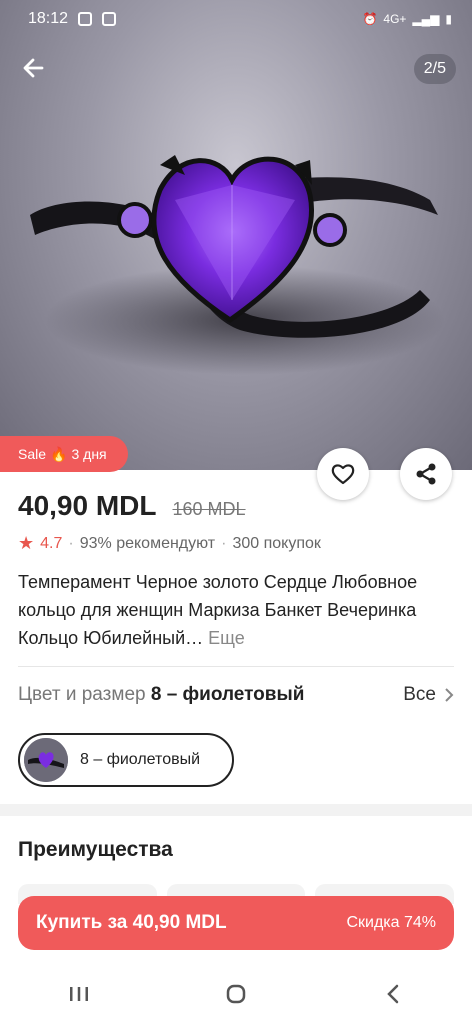  I want to click on sale-label: Sale, so click(32, 454).